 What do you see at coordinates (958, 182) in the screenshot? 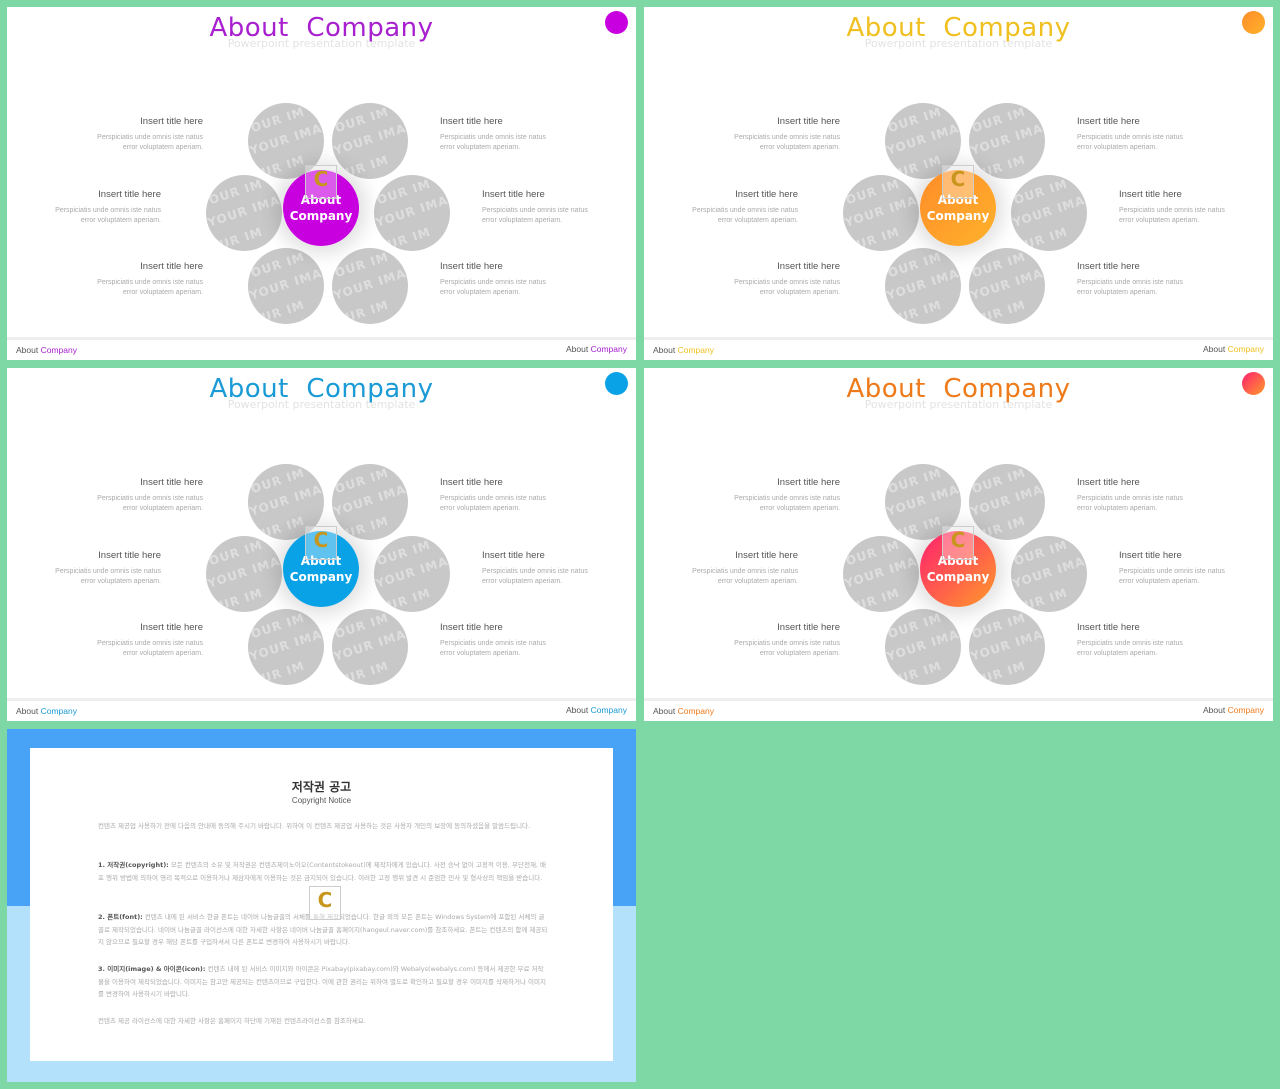
I see `logo-icon: C` at bounding box center [958, 182].